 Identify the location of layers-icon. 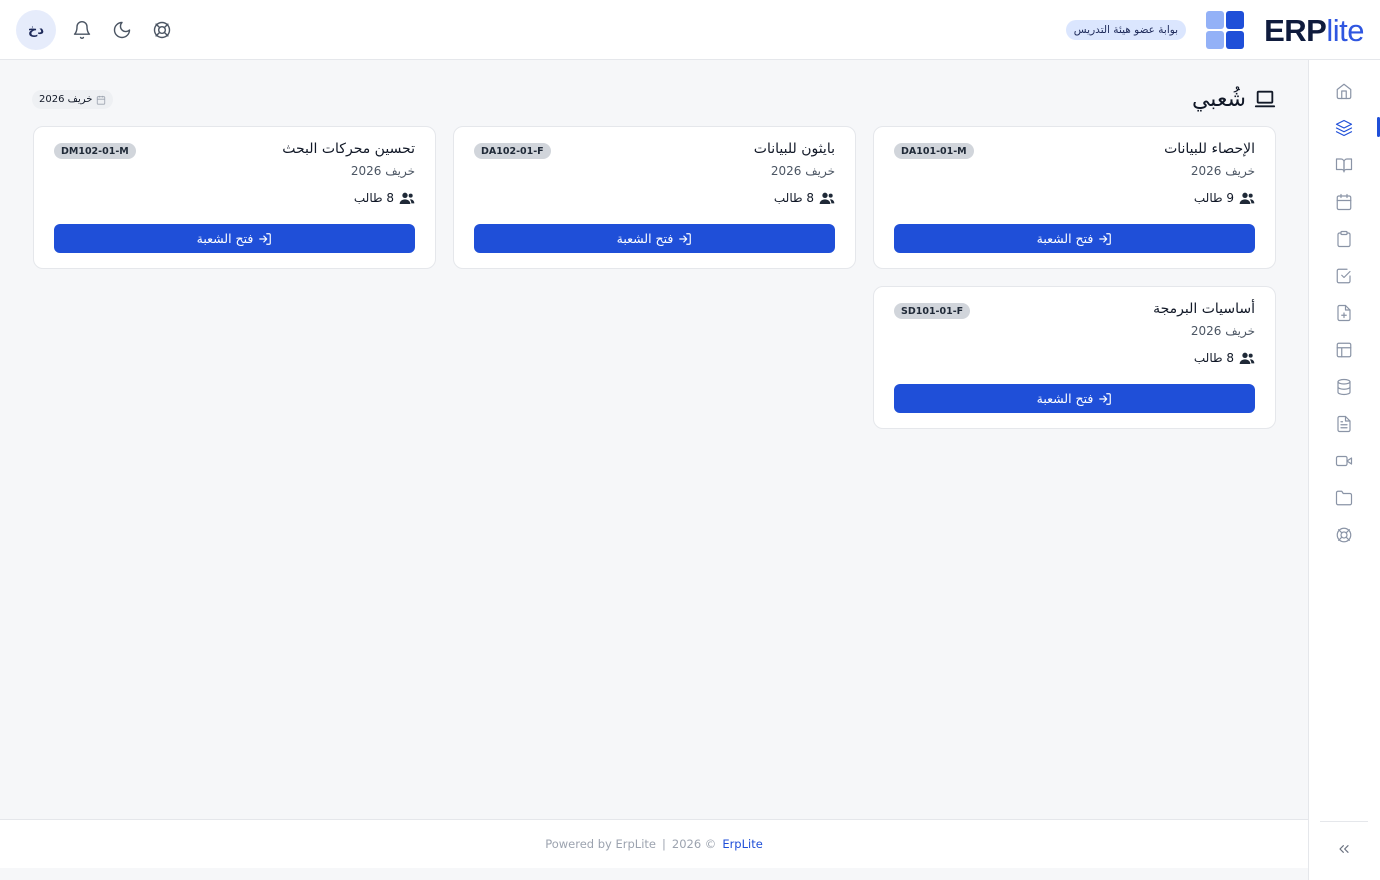
(1344, 127).